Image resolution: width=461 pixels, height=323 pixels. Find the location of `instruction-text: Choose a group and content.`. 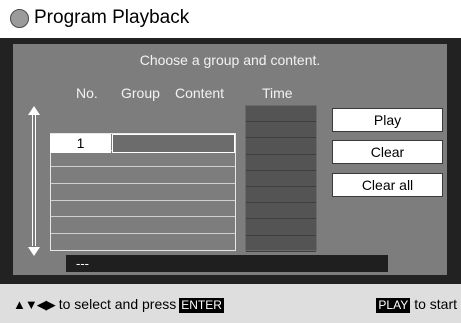

instruction-text: Choose a group and content. is located at coordinates (230, 60).